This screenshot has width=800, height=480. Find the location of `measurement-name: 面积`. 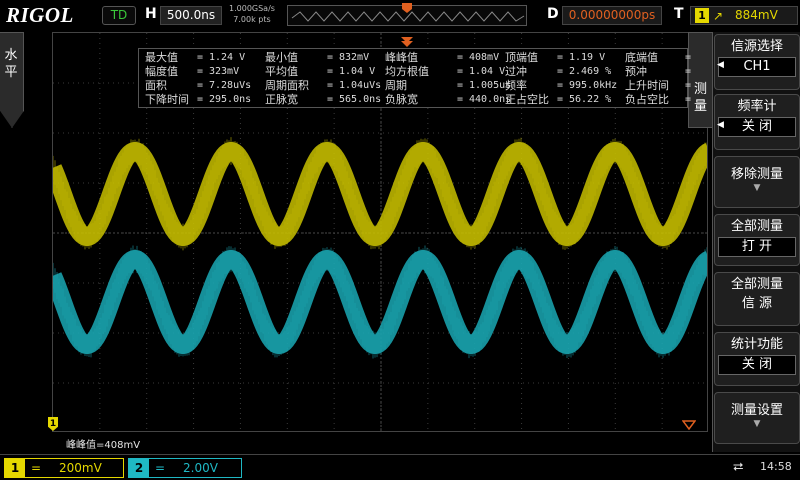

measurement-name: 面积 is located at coordinates (156, 85).